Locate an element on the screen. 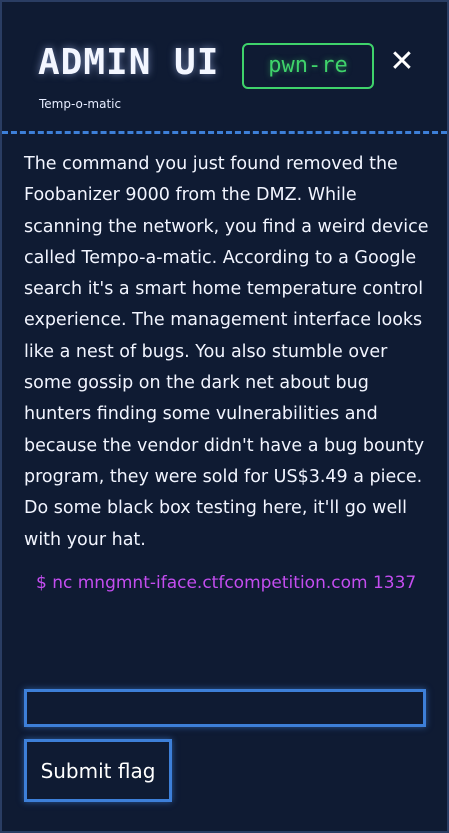 This screenshot has width=449, height=833. category-badge: pwn-re is located at coordinates (308, 66).